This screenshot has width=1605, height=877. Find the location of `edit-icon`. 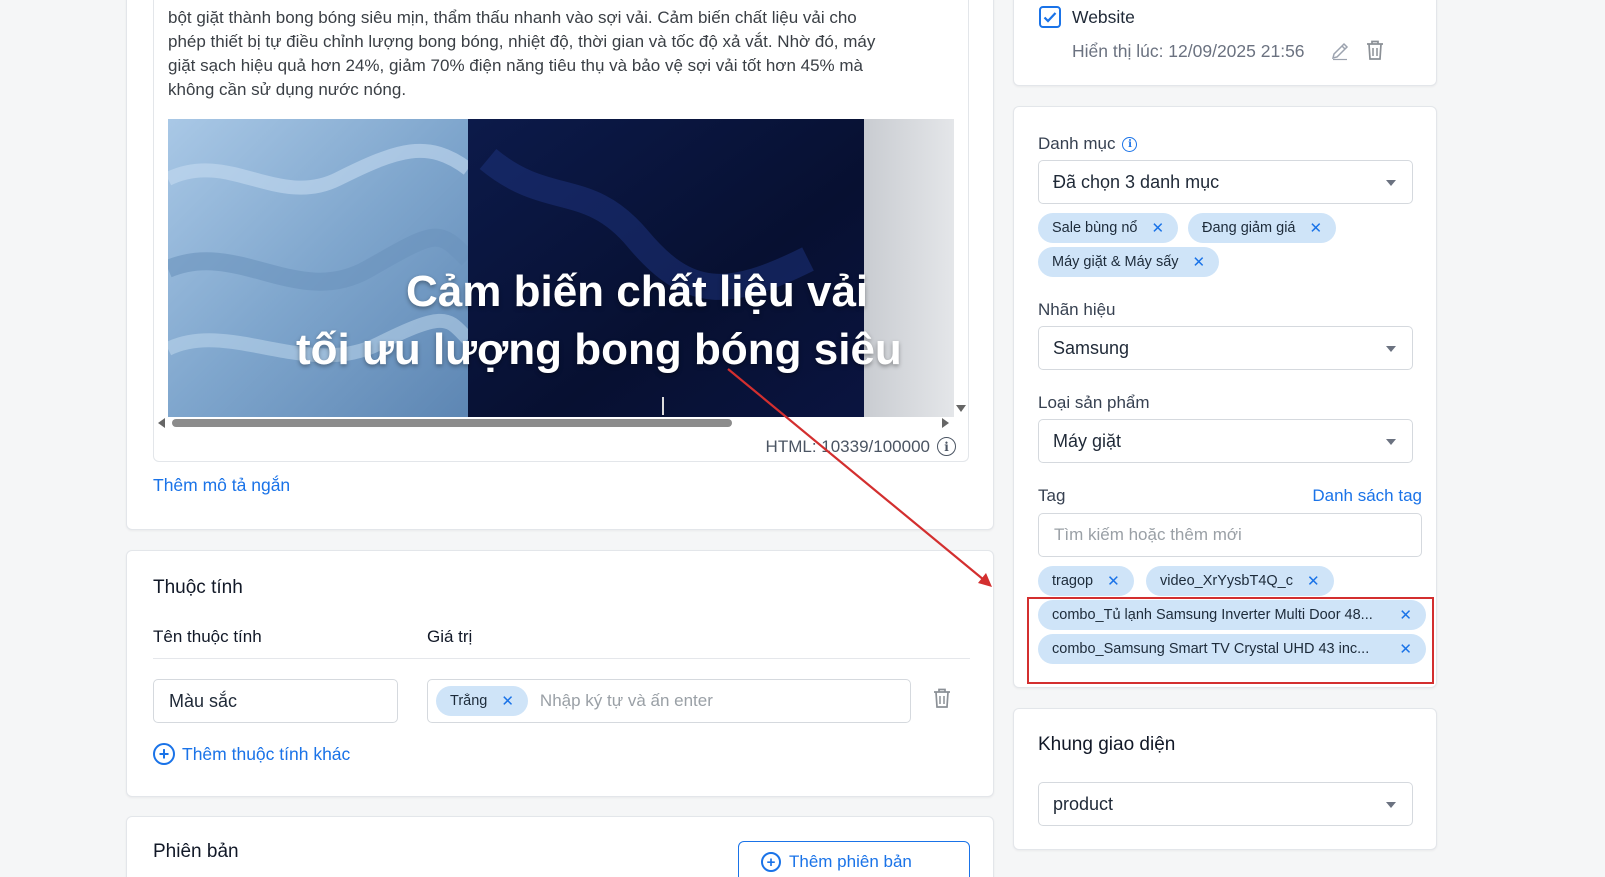

edit-icon is located at coordinates (1340, 53).